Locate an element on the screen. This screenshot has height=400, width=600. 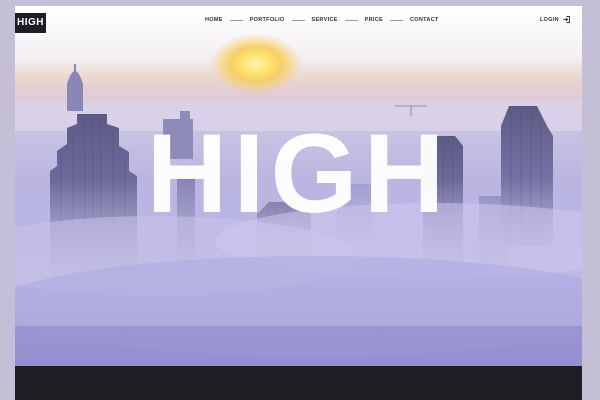
brand-logo: HIGH is located at coordinates (30, 23).